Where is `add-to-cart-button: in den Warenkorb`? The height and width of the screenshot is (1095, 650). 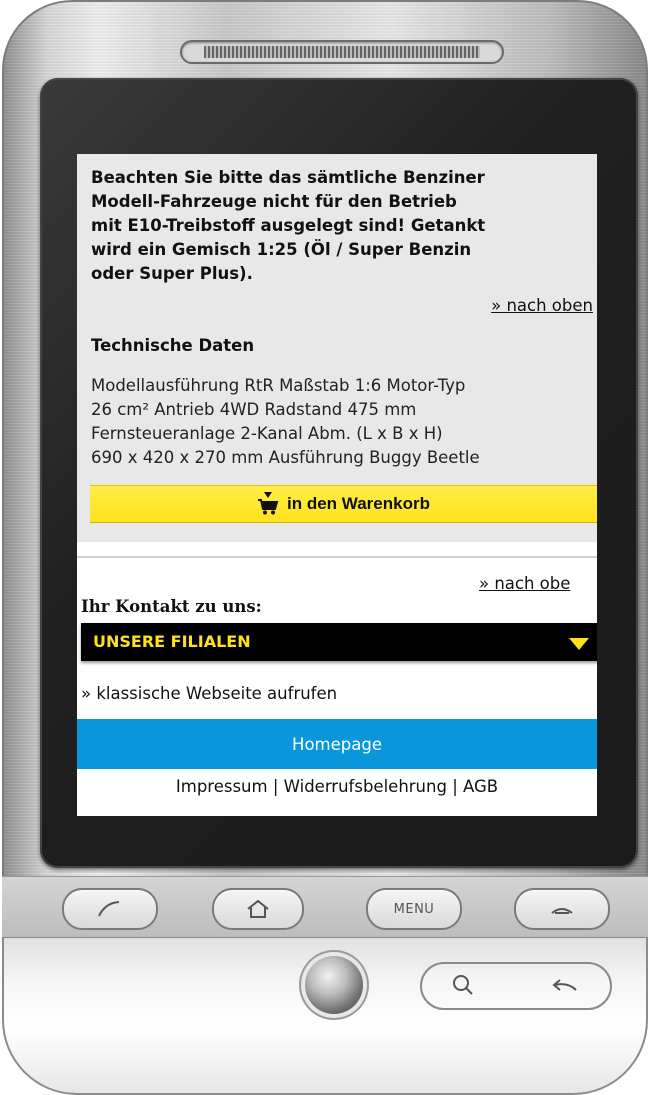 add-to-cart-button: in den Warenkorb is located at coordinates (343, 504).